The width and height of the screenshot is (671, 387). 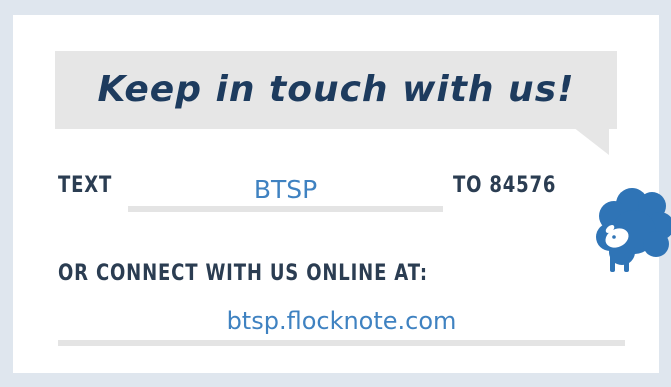 What do you see at coordinates (285, 209) in the screenshot?
I see `keyword-underline` at bounding box center [285, 209].